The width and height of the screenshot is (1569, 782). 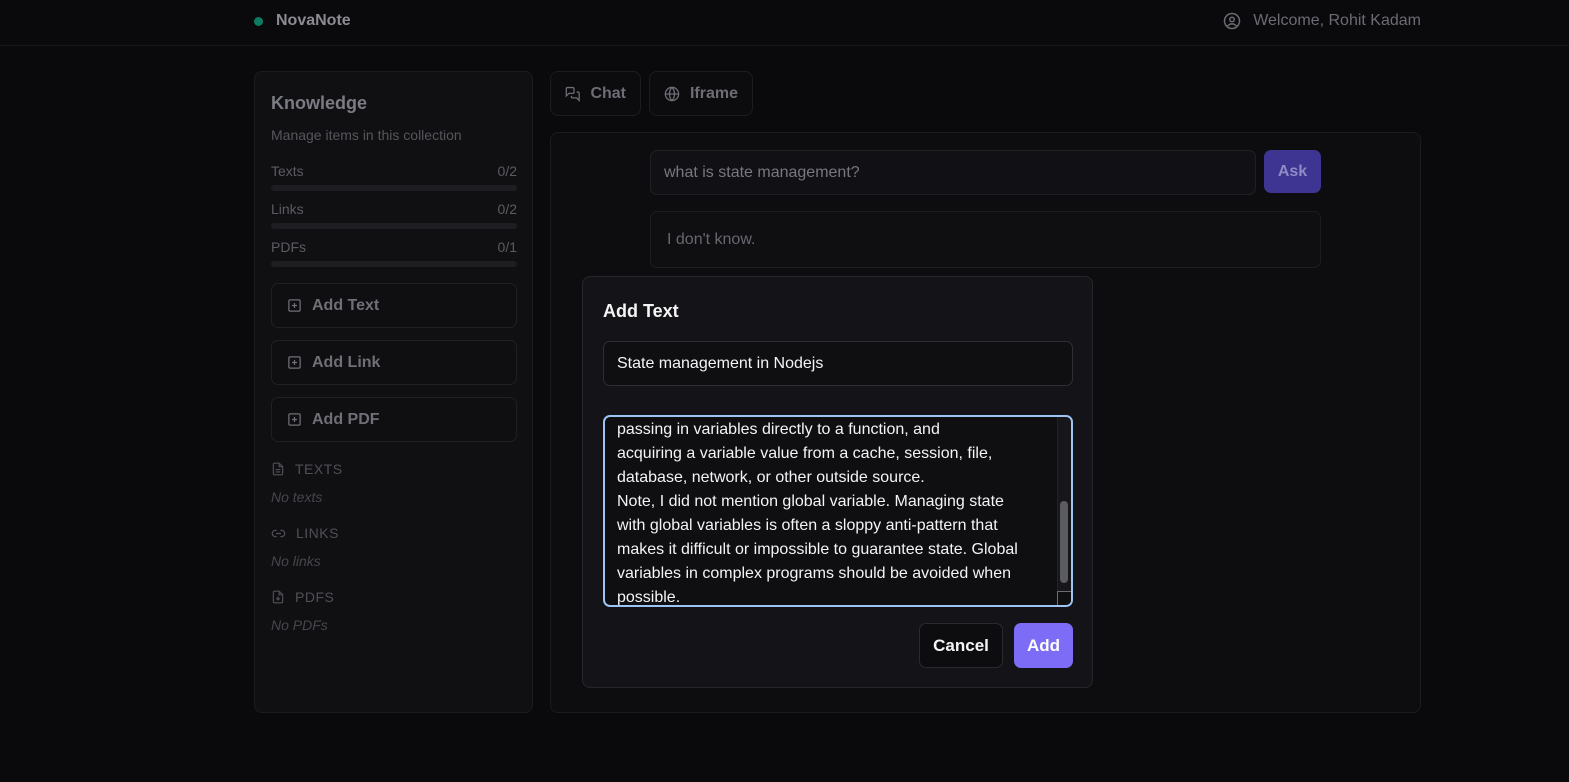 I want to click on globe-icon, so click(x=672, y=93).